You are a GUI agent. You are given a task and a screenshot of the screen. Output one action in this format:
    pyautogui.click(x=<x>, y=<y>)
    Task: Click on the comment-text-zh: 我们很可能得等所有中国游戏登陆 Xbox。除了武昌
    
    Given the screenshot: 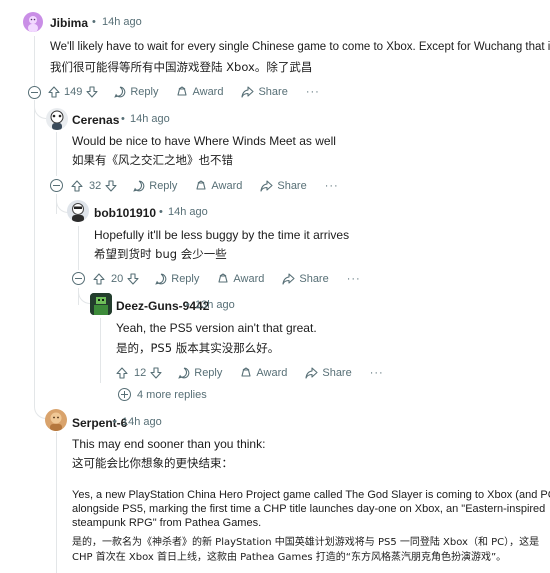 What is the action you would take?
    pyautogui.click(x=181, y=67)
    